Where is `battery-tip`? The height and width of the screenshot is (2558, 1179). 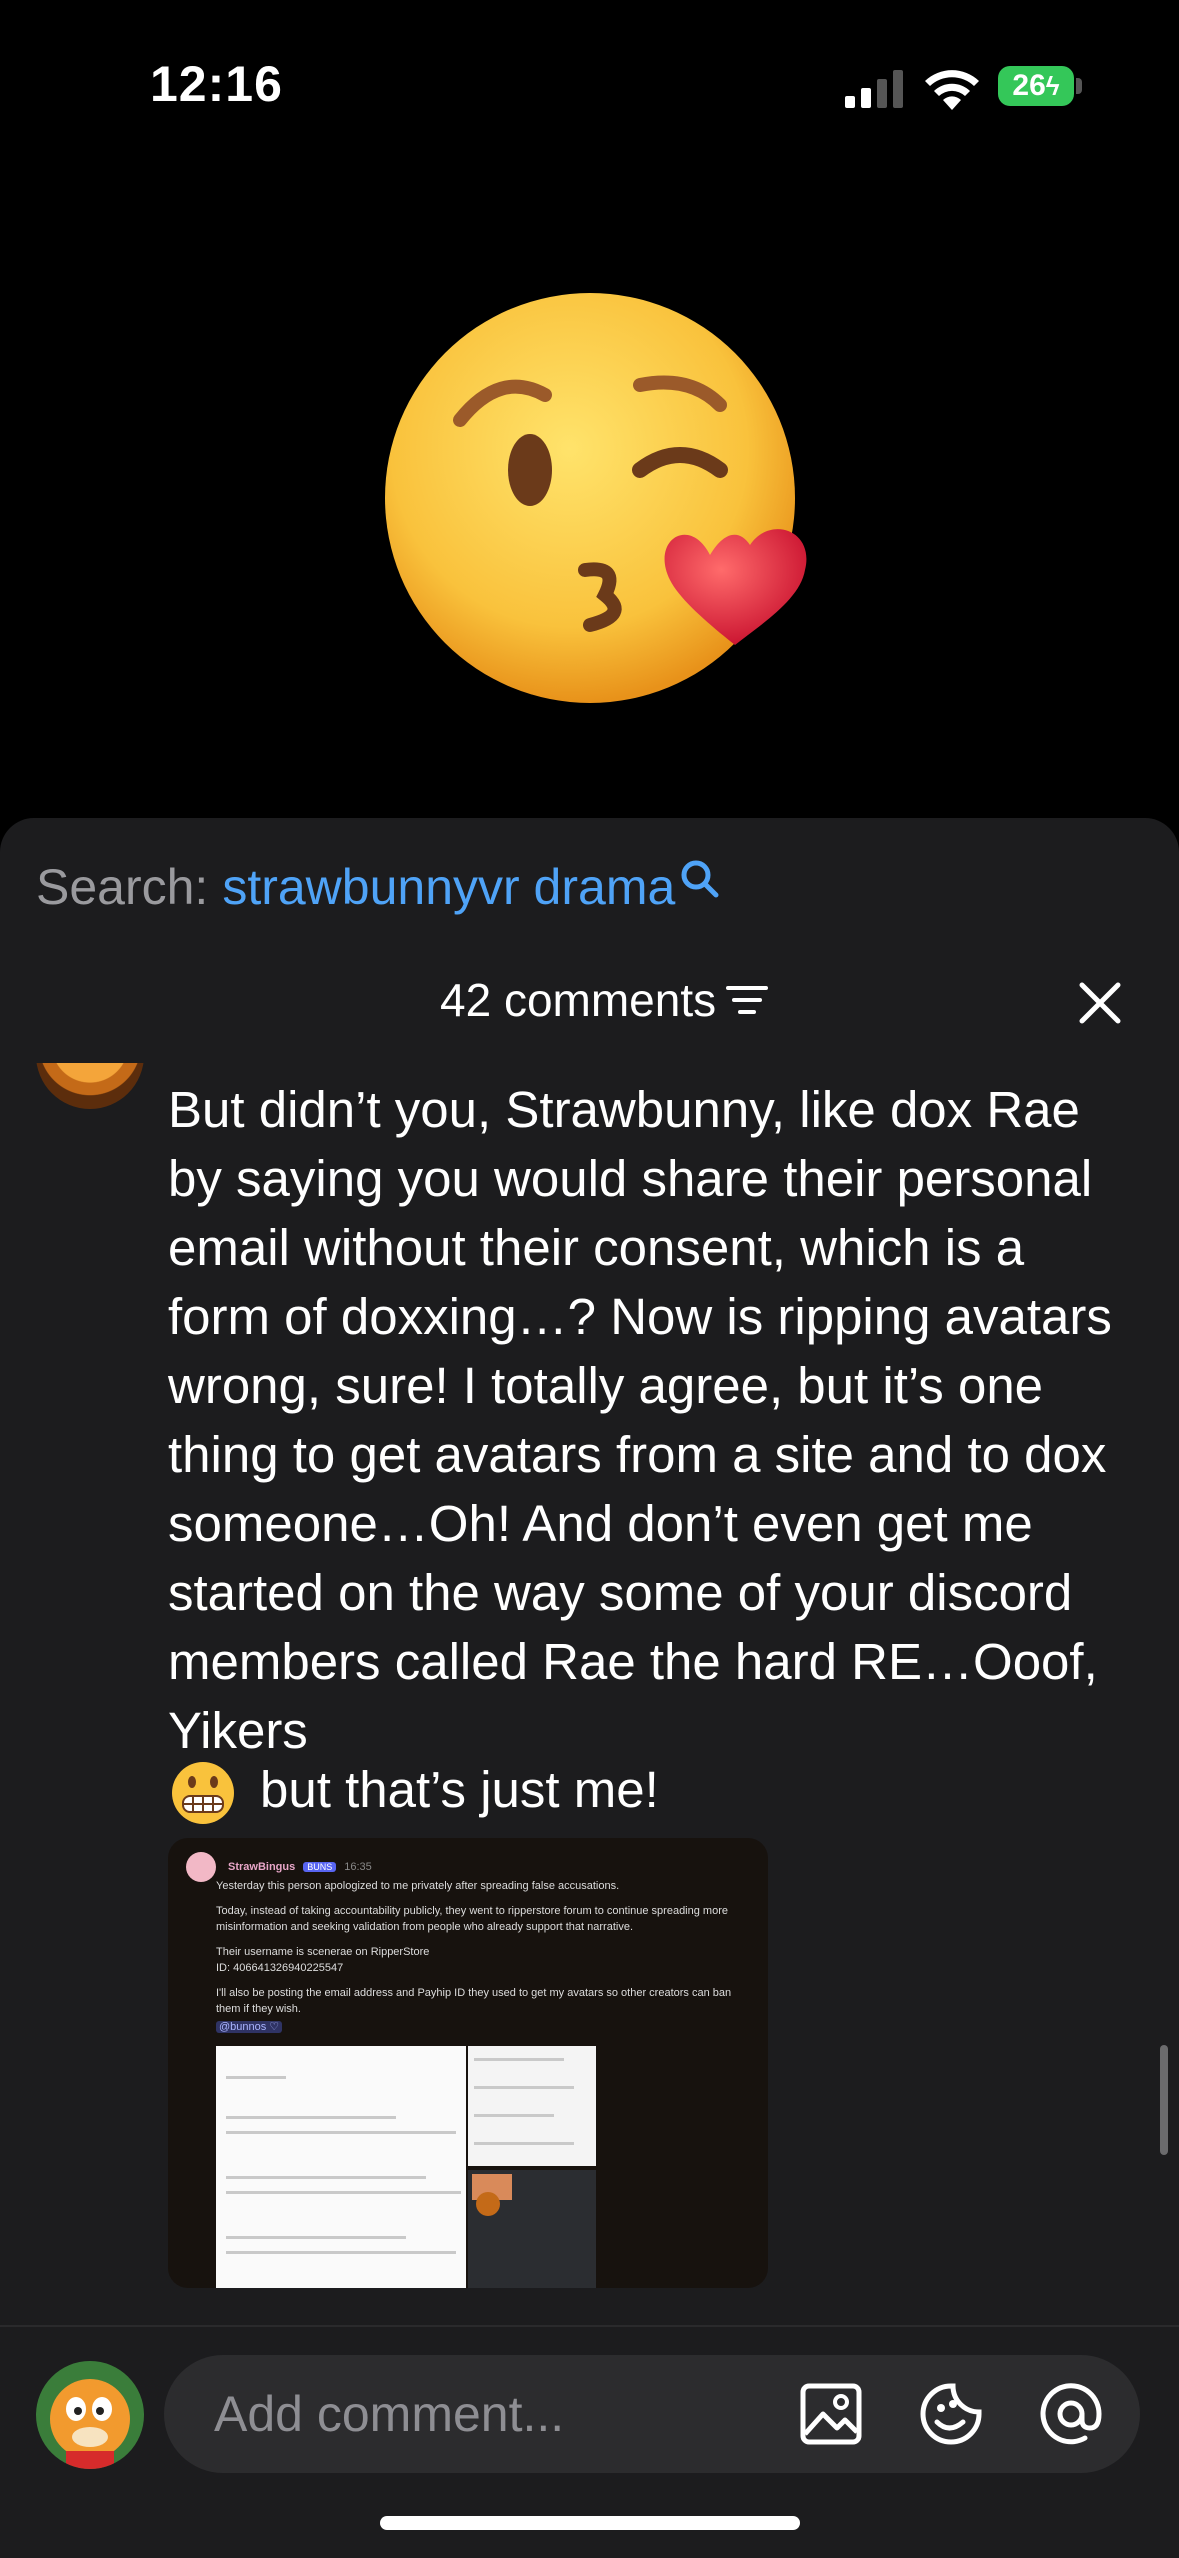 battery-tip is located at coordinates (1079, 86).